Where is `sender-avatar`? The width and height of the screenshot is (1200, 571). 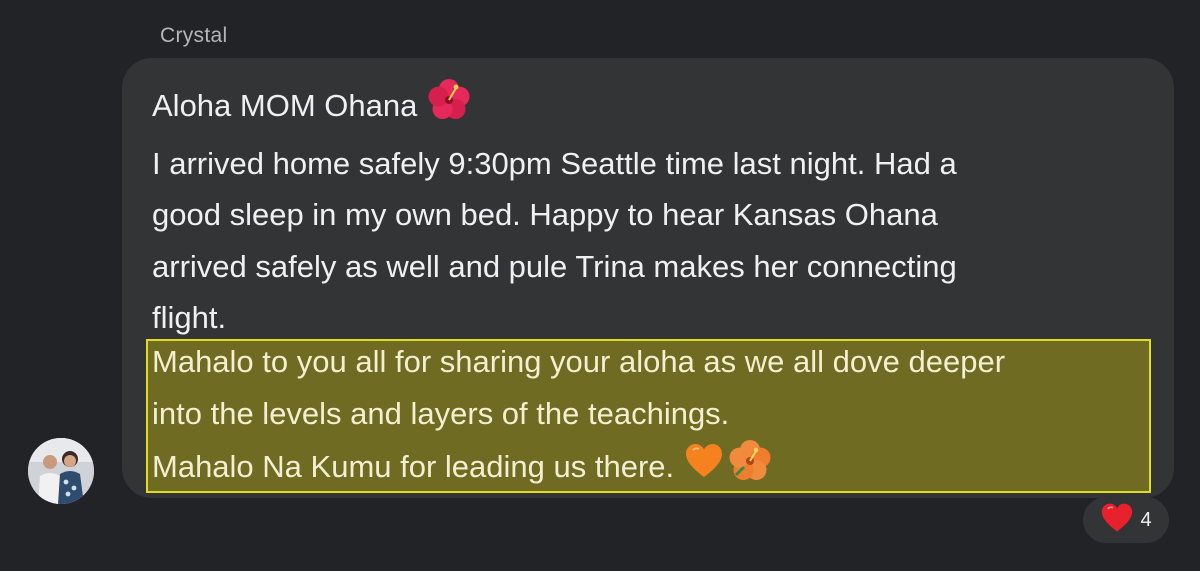 sender-avatar is located at coordinates (61, 471).